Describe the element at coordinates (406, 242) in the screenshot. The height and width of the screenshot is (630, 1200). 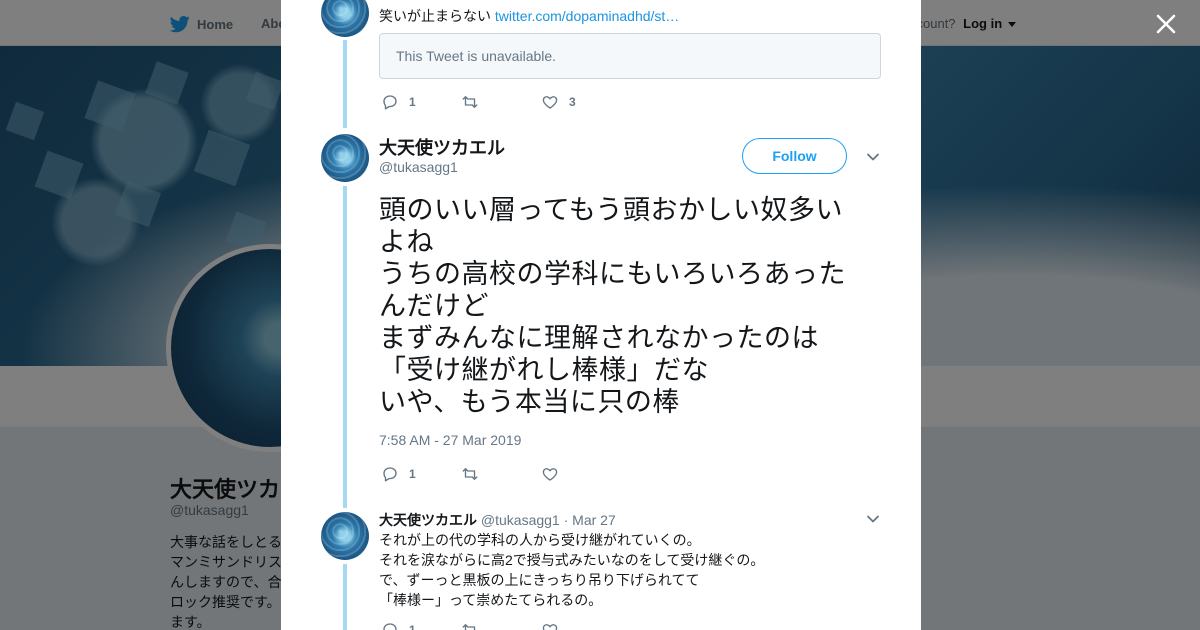
I see `tweet-text-line: よね` at that location.